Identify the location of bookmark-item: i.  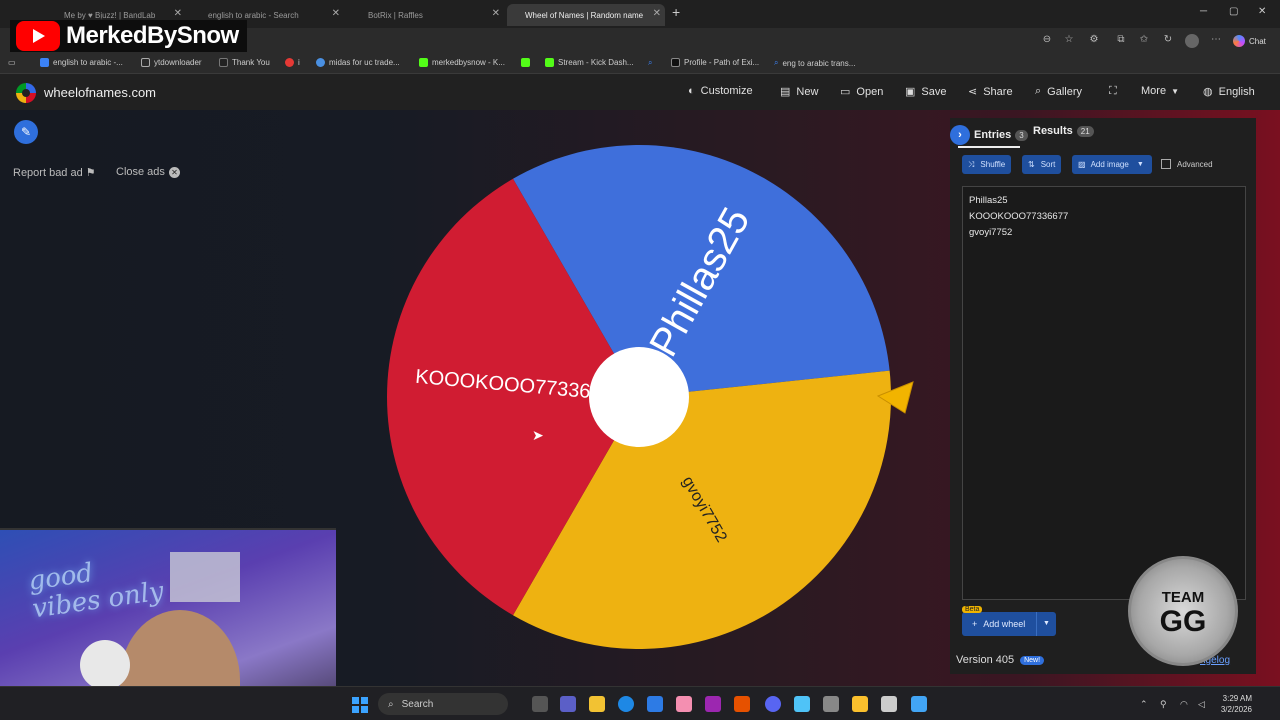
(292, 62).